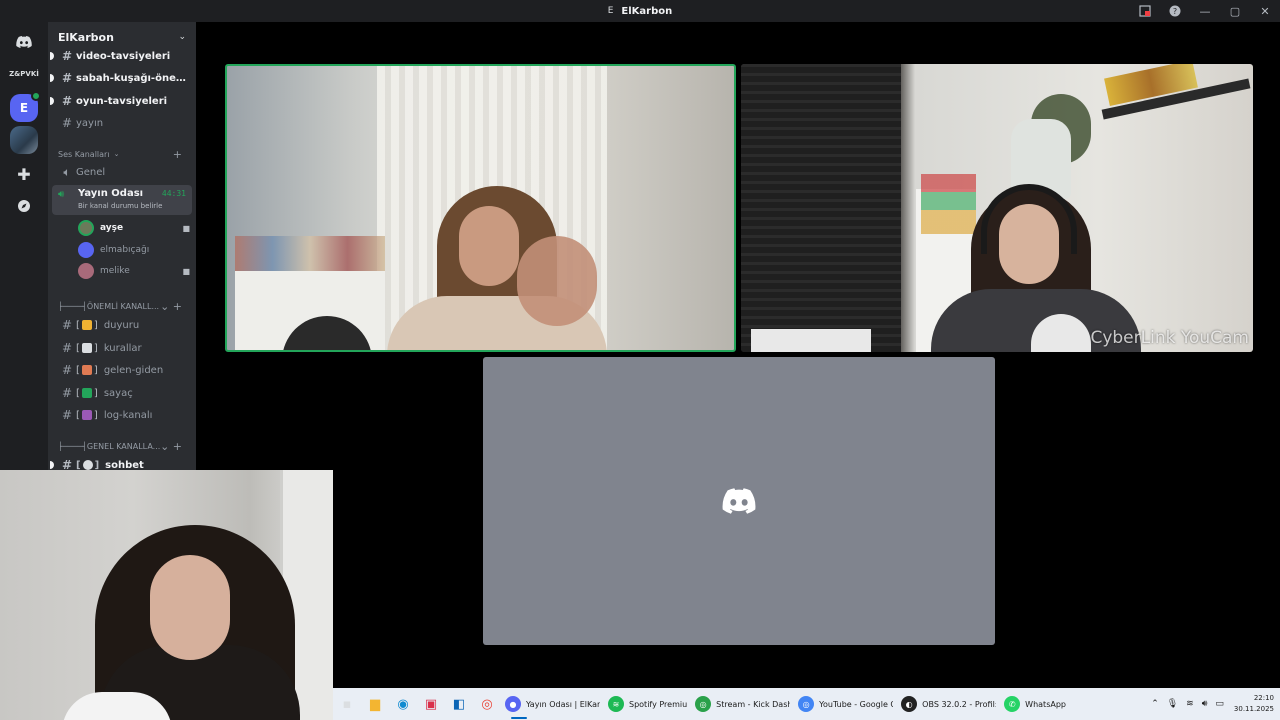 The image size is (1280, 720). Describe the element at coordinates (948, 204) in the screenshot. I see `background-jars` at that location.